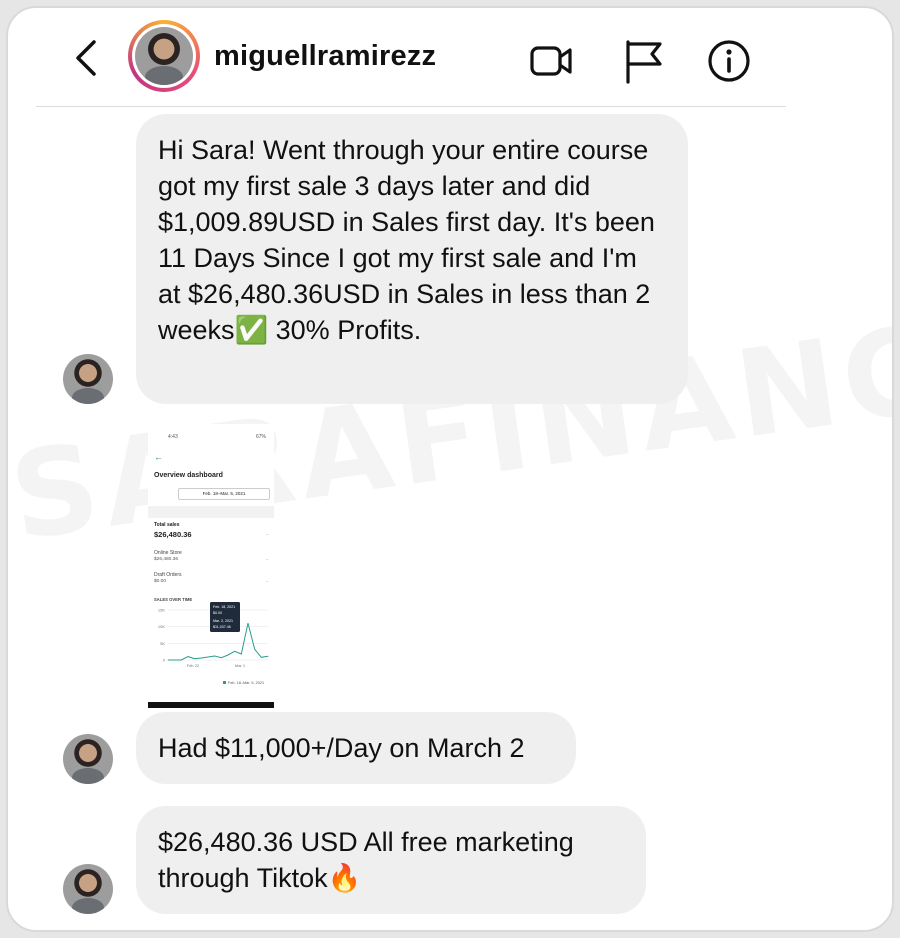 This screenshot has height=938, width=900. I want to click on y-tick-label: 10K, so click(161, 626).